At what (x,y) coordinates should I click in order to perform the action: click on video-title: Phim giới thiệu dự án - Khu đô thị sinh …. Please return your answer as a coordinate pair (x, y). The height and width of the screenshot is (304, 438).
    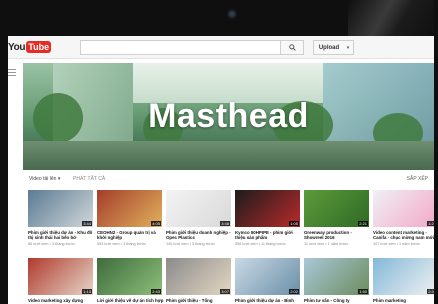
    Looking at the image, I should click on (62, 235).